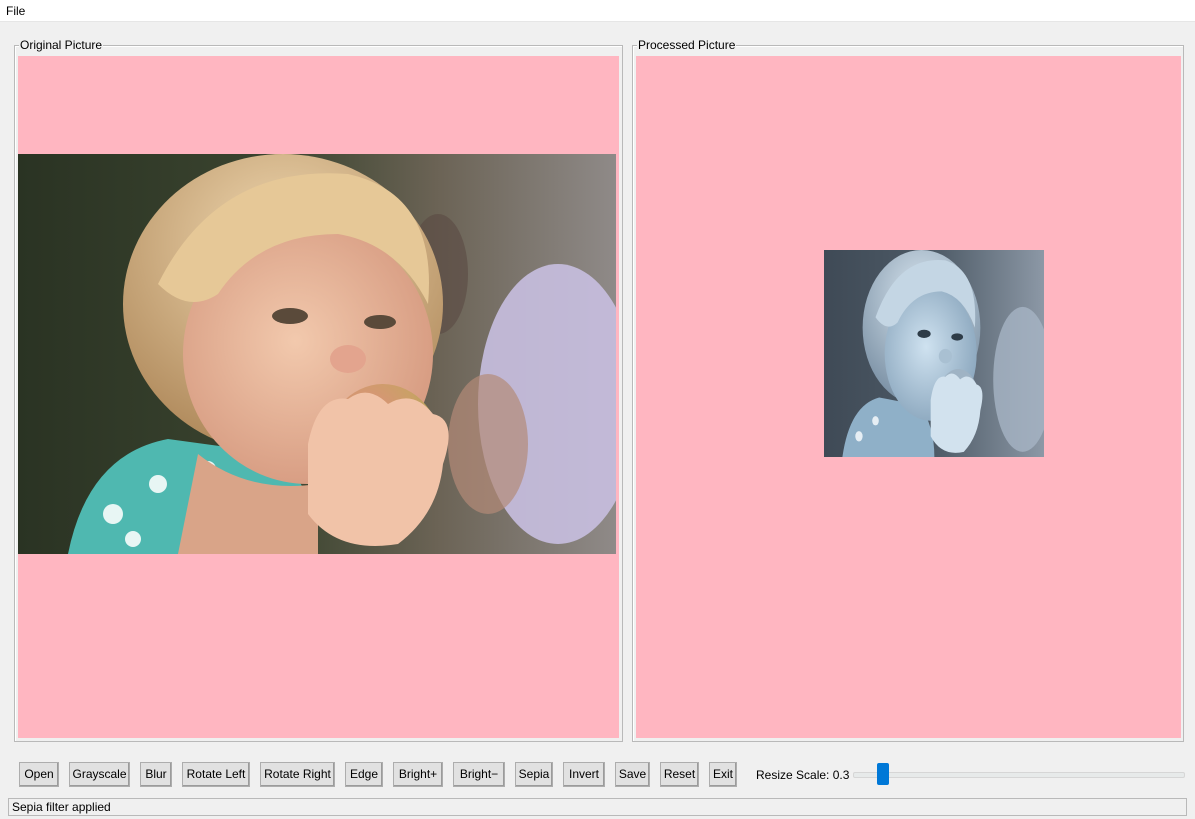  What do you see at coordinates (934, 353) in the screenshot?
I see `processed-image` at bounding box center [934, 353].